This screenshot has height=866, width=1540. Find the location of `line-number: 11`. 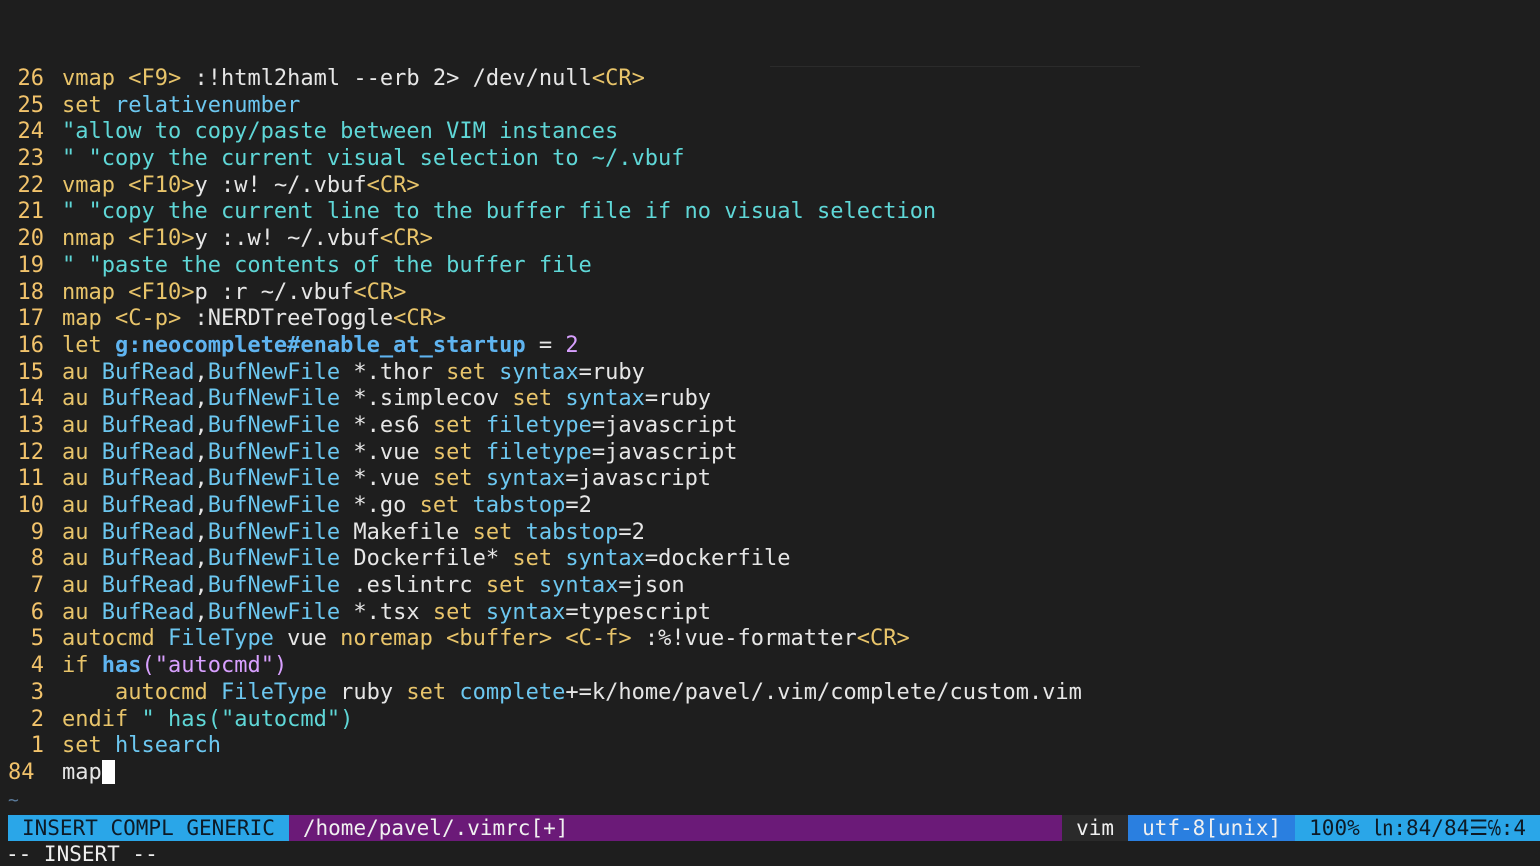

line-number: 11 is located at coordinates (31, 479).